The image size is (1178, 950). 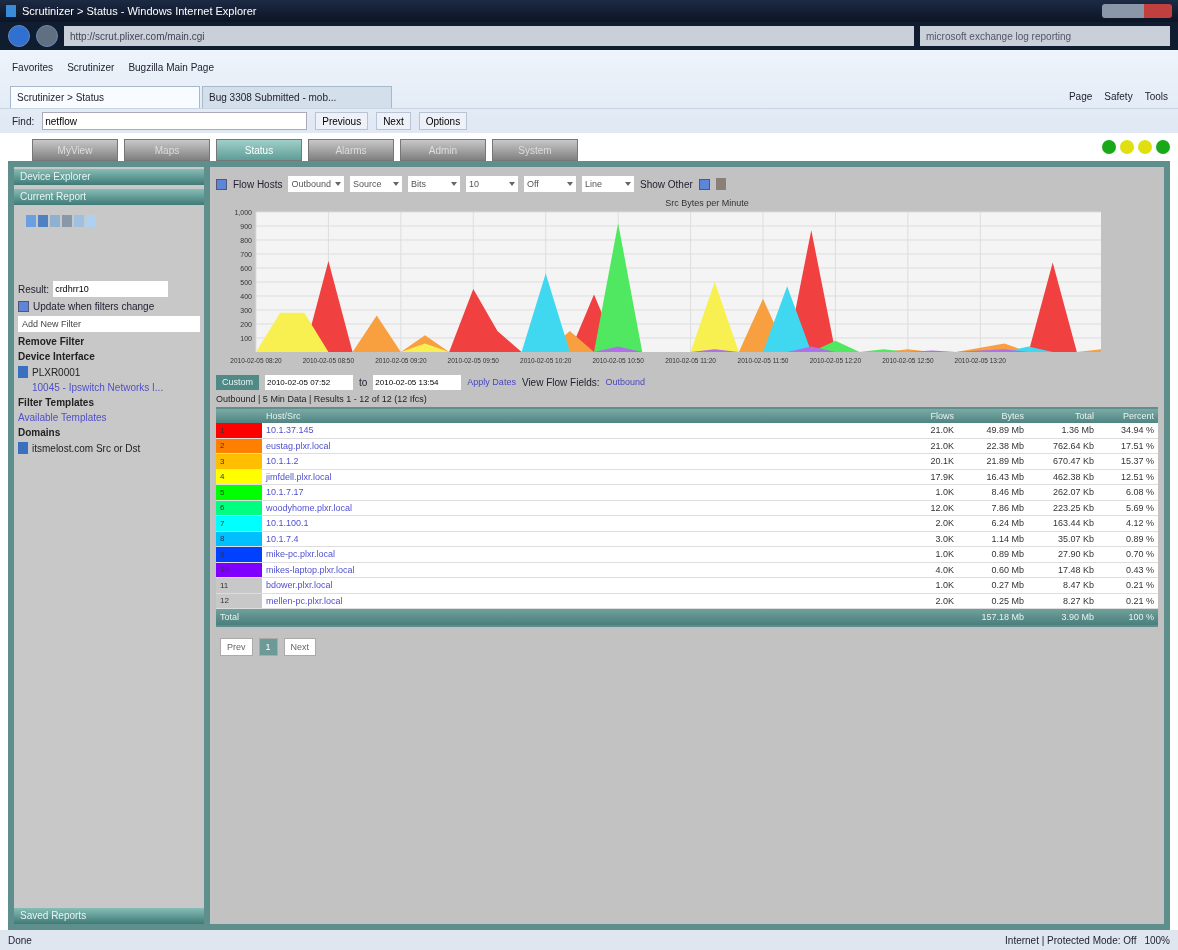 What do you see at coordinates (19, 36) in the screenshot?
I see `back-button` at bounding box center [19, 36].